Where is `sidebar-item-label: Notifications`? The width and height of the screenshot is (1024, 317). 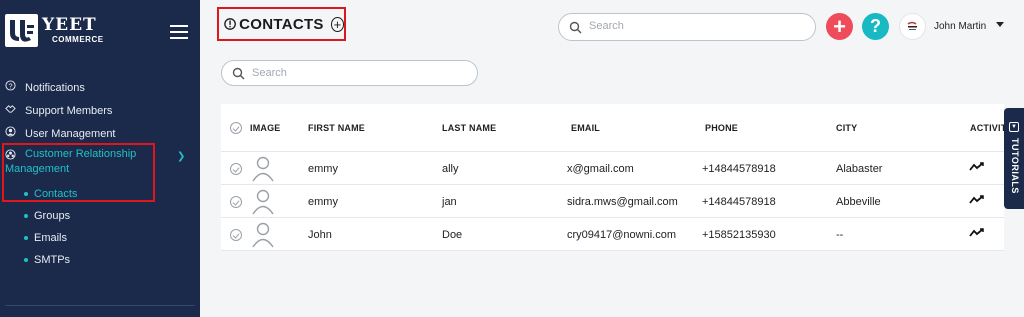
sidebar-item-label: Notifications is located at coordinates (55, 87).